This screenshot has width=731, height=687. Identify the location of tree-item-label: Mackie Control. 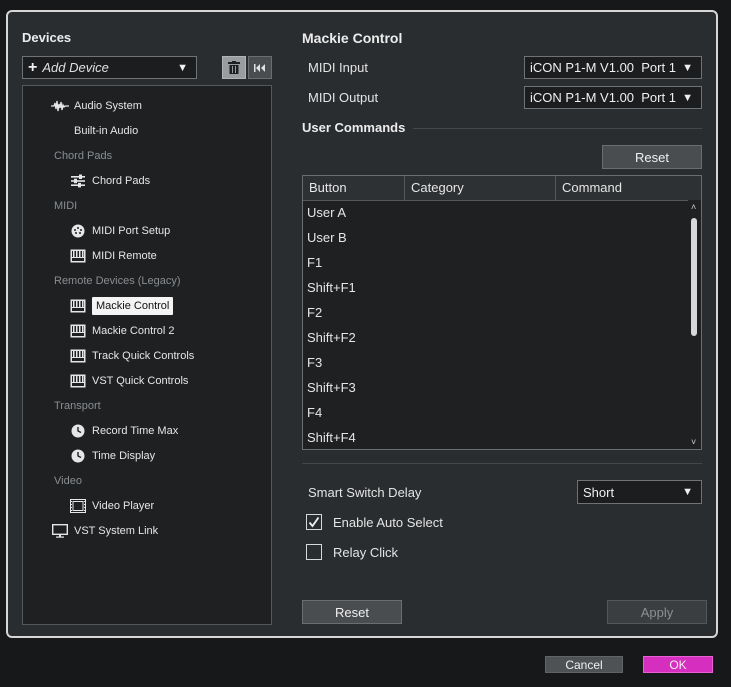
(133, 306).